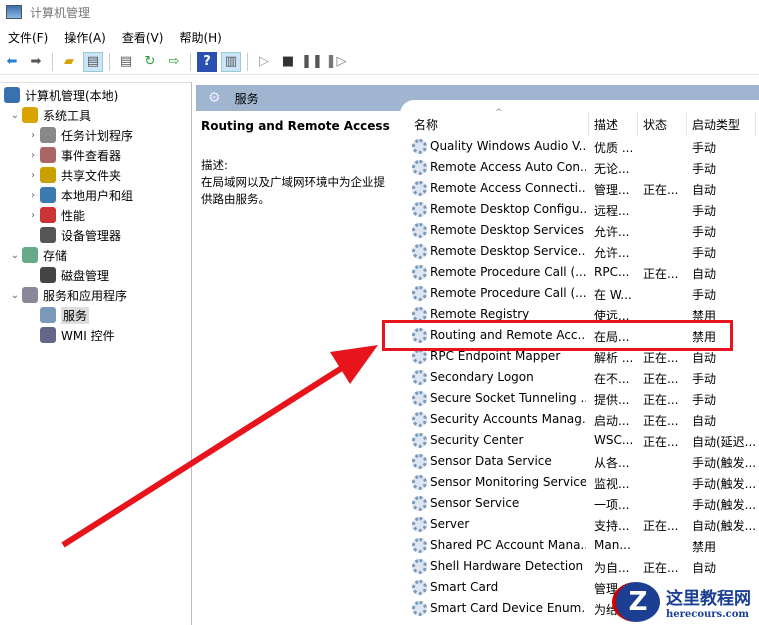 The image size is (759, 625). What do you see at coordinates (636, 602) in the screenshot?
I see `watermark-logo: Z` at bounding box center [636, 602].